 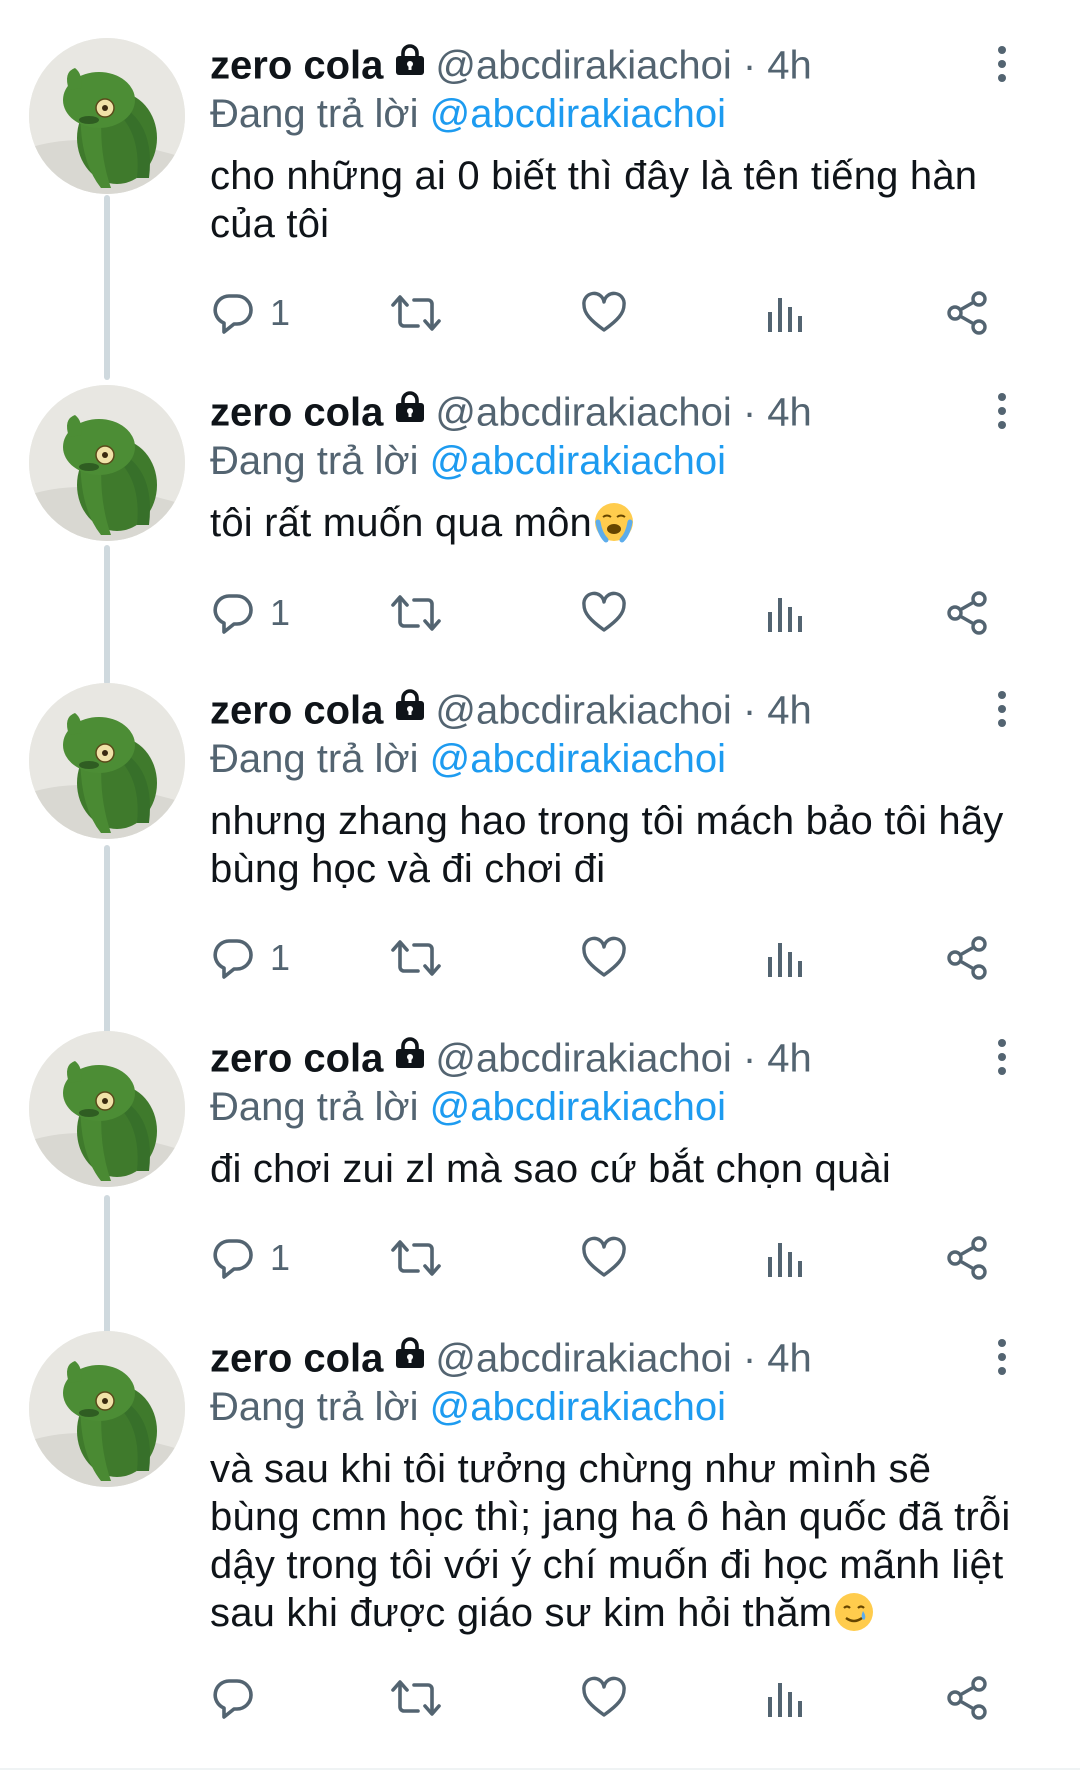 I want to click on reply-button, so click(x=240, y=1698).